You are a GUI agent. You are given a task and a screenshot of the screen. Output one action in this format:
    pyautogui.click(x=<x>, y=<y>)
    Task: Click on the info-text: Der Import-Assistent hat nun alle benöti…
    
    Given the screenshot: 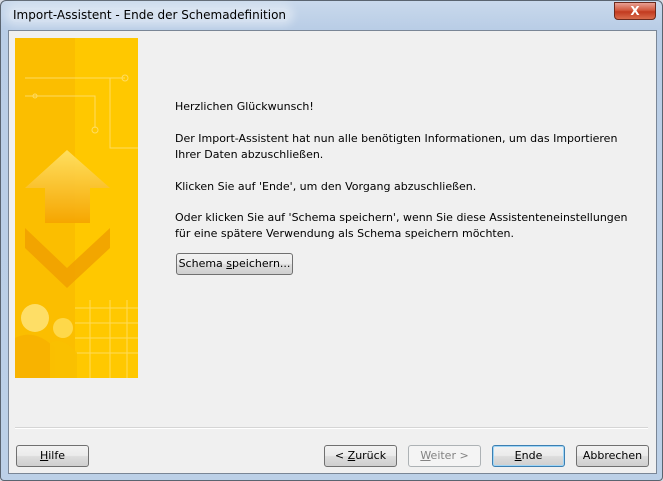 What is the action you would take?
    pyautogui.click(x=396, y=146)
    